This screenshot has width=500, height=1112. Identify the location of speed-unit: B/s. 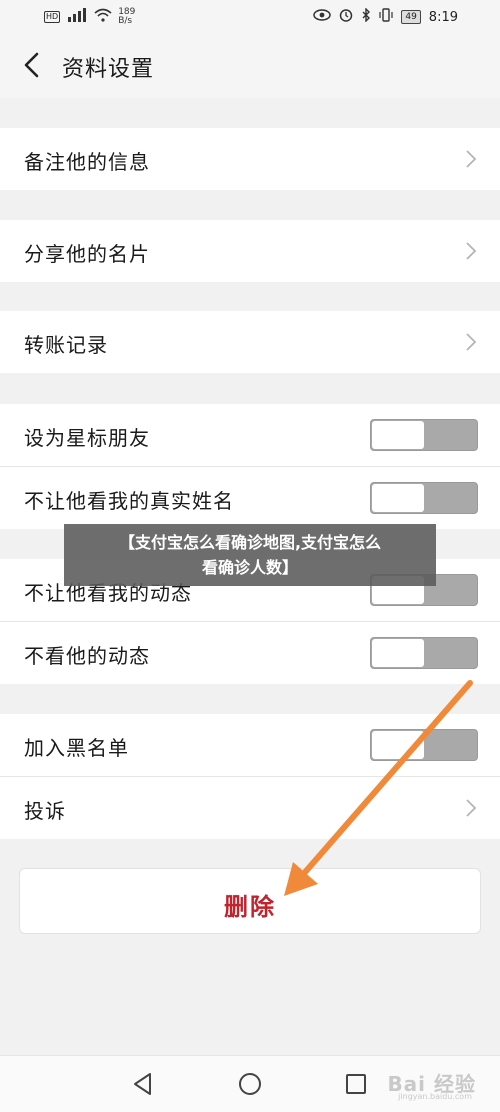
(125, 21).